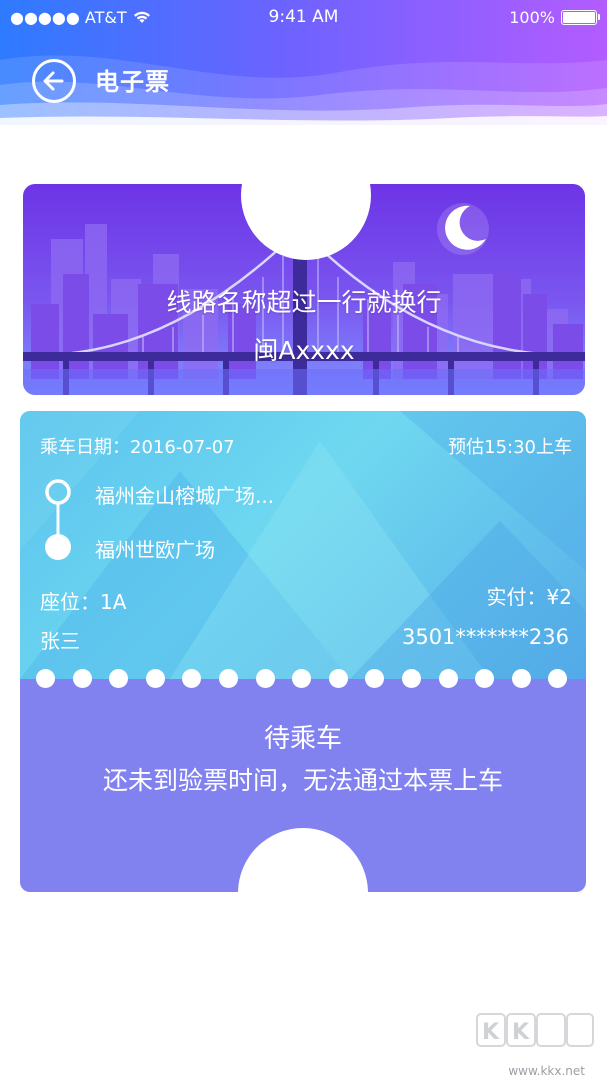 The height and width of the screenshot is (1080, 607). Describe the element at coordinates (529, 597) in the screenshot. I see `paid-amount: 实付：¥2` at that location.